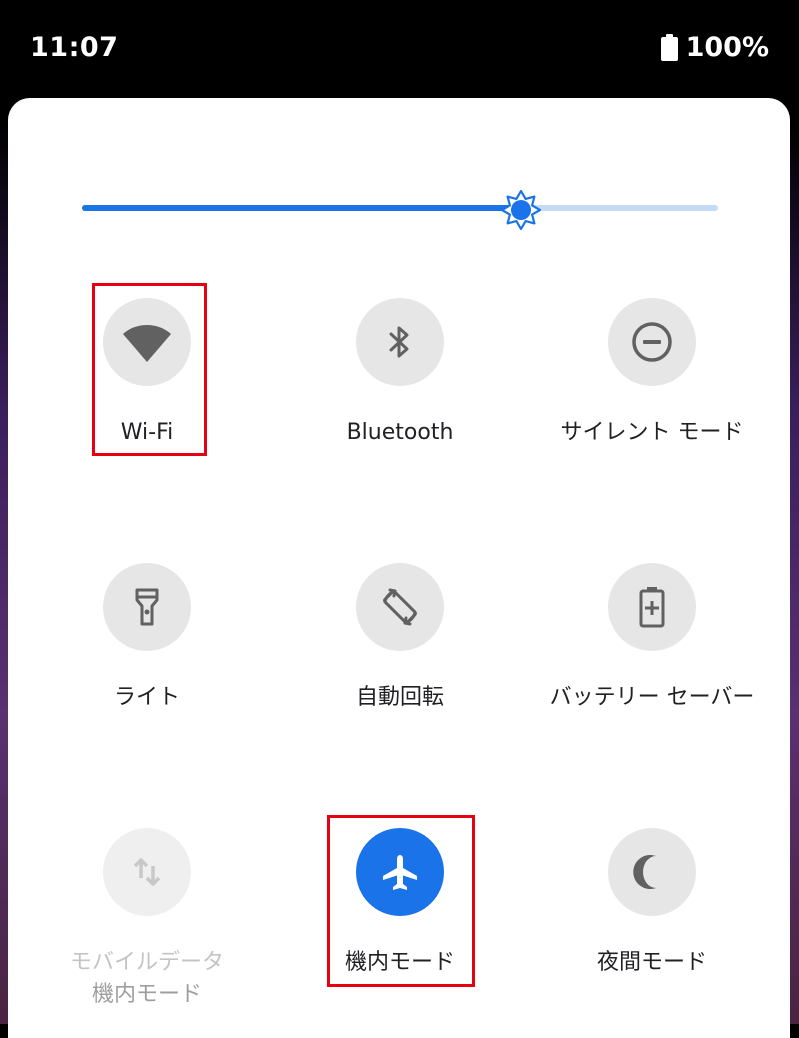 Image resolution: width=799 pixels, height=1038 pixels. I want to click on brightness-slider, so click(400, 210).